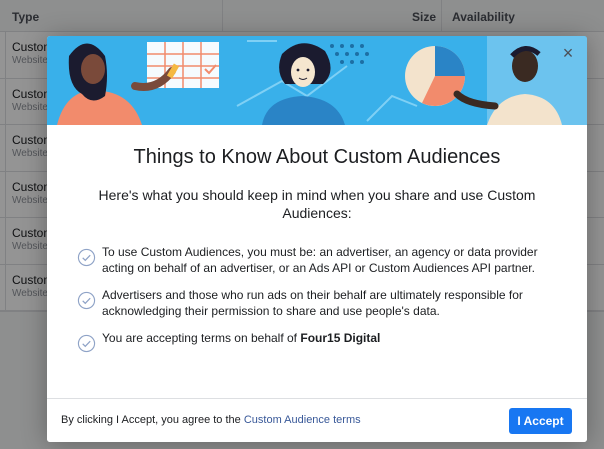 The width and height of the screenshot is (604, 449). Describe the element at coordinates (540, 421) in the screenshot. I see `accept-button: I Accept` at that location.